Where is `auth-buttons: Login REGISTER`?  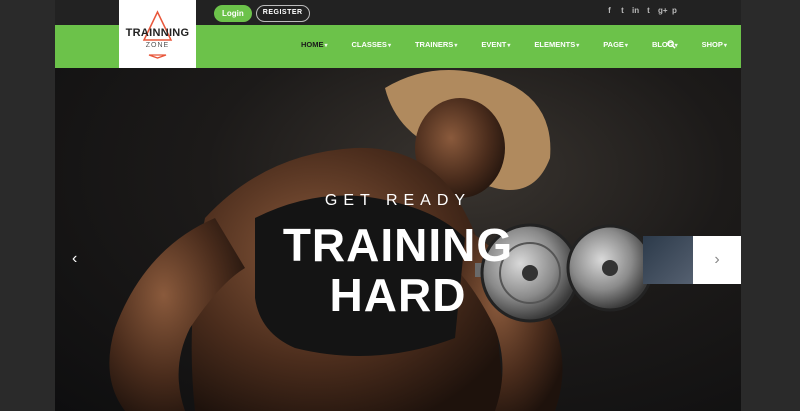 auth-buttons: Login REGISTER is located at coordinates (262, 13).